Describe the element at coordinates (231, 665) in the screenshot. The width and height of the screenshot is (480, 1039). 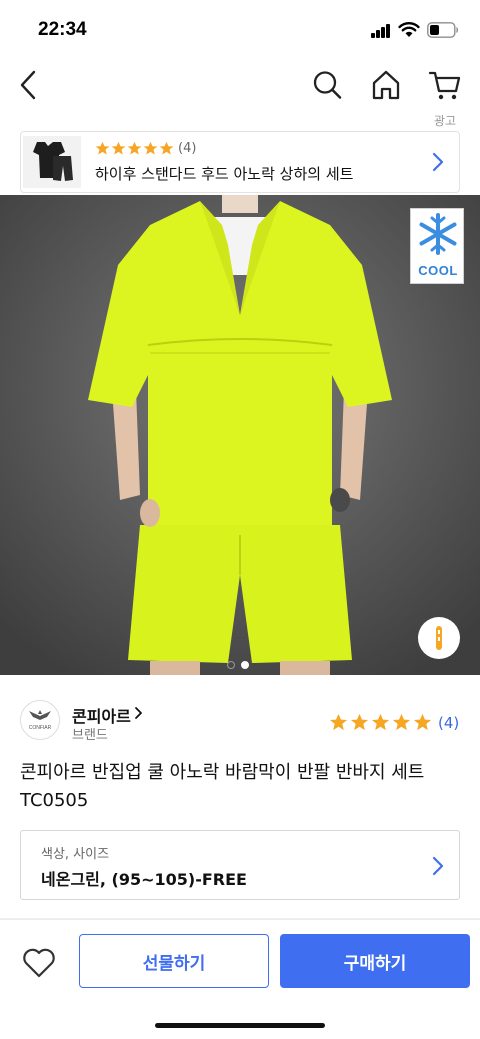
I see `pagination-dot` at that location.